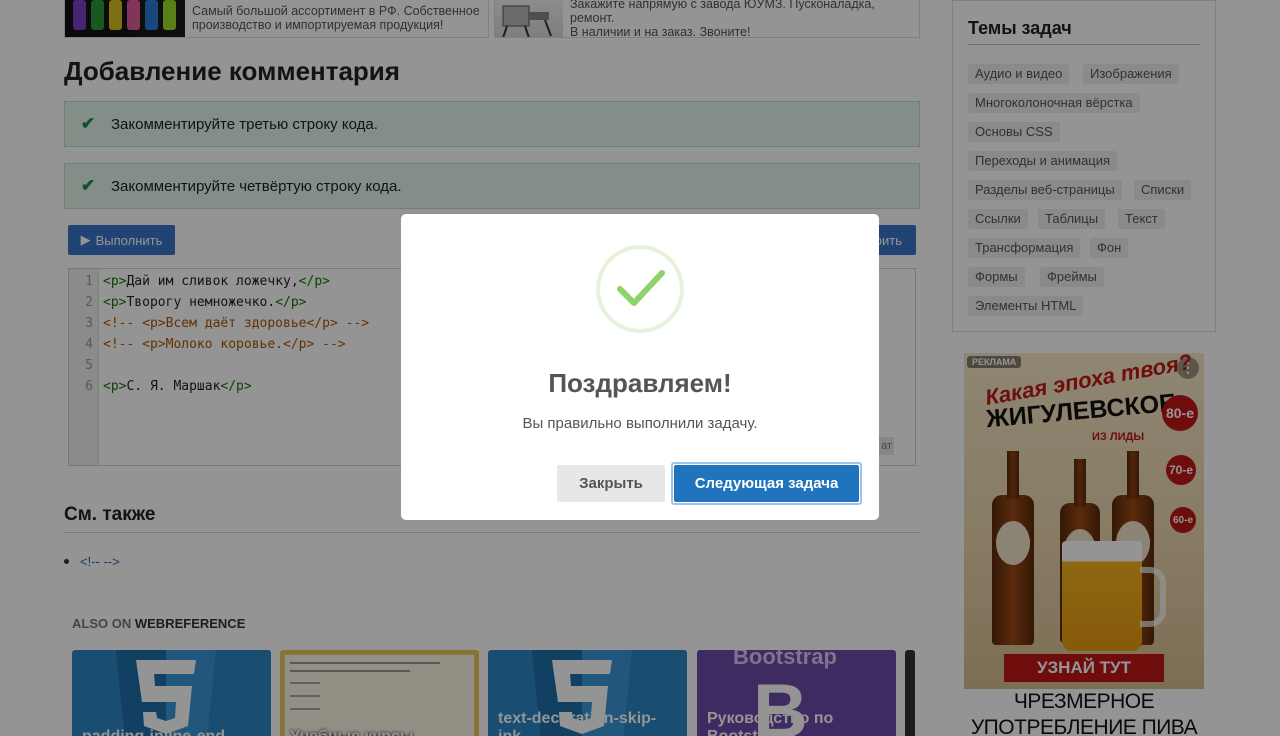 This screenshot has height=736, width=1280. Describe the element at coordinates (640, 423) in the screenshot. I see `dialog-message: Вы правильно выполнили задачу.` at that location.